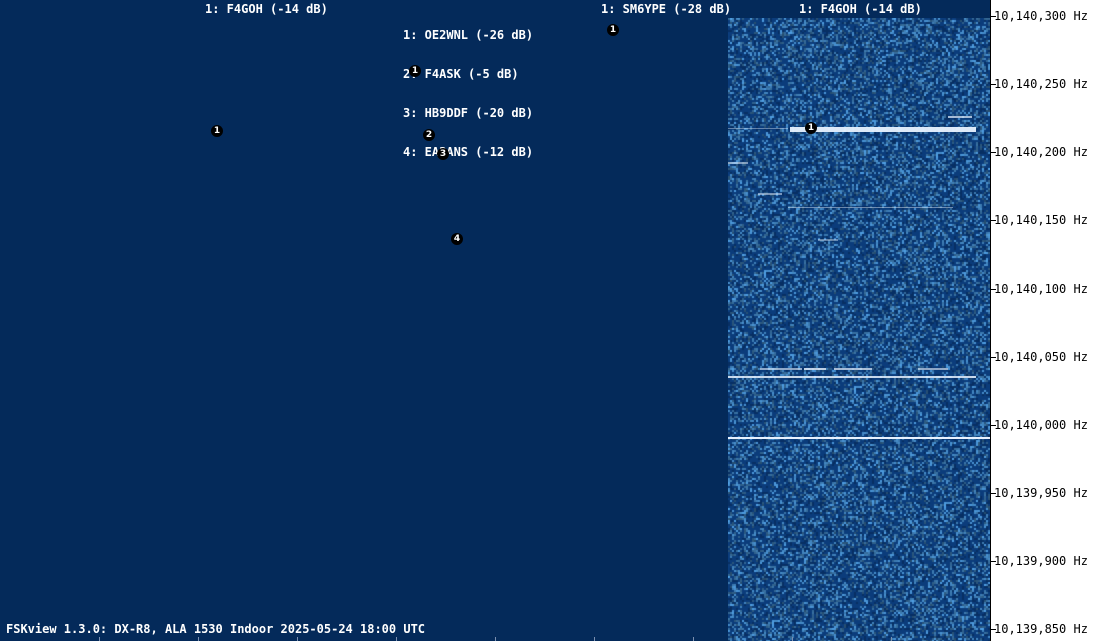  What do you see at coordinates (461, 74) in the screenshot?
I see `decode-label: 2: F4ASK (-5 dB)` at bounding box center [461, 74].